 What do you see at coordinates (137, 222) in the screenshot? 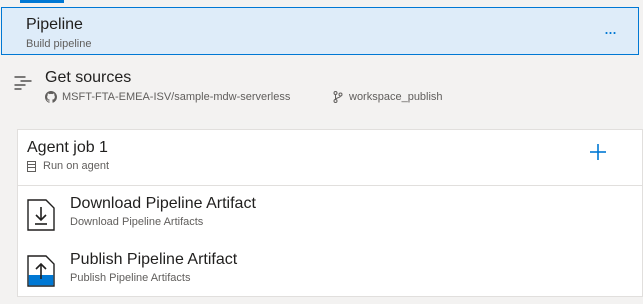
I see `task-subtitle: Download Pipeline Artifacts` at bounding box center [137, 222].